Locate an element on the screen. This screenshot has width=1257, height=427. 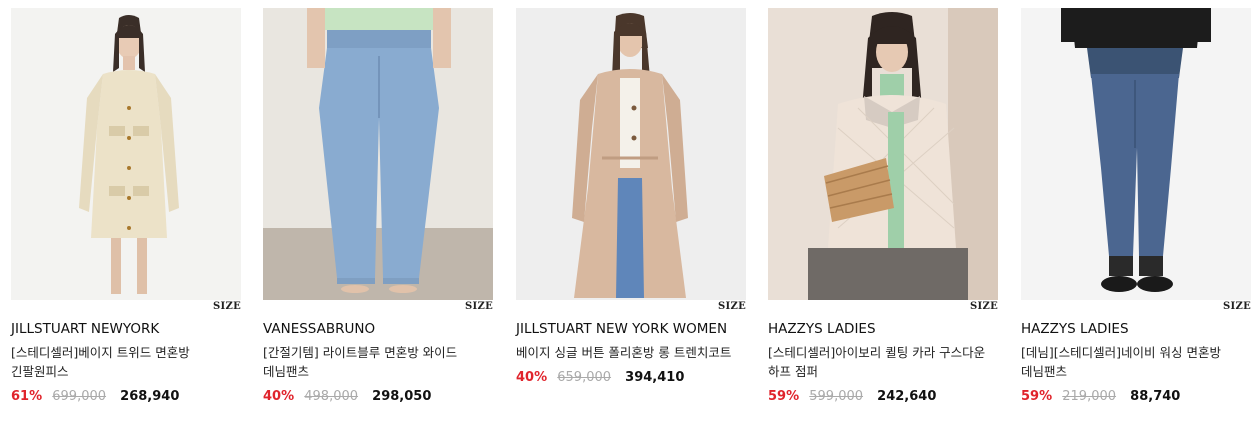
price-line: 61% 699,000 268,940 is located at coordinates (95, 396).